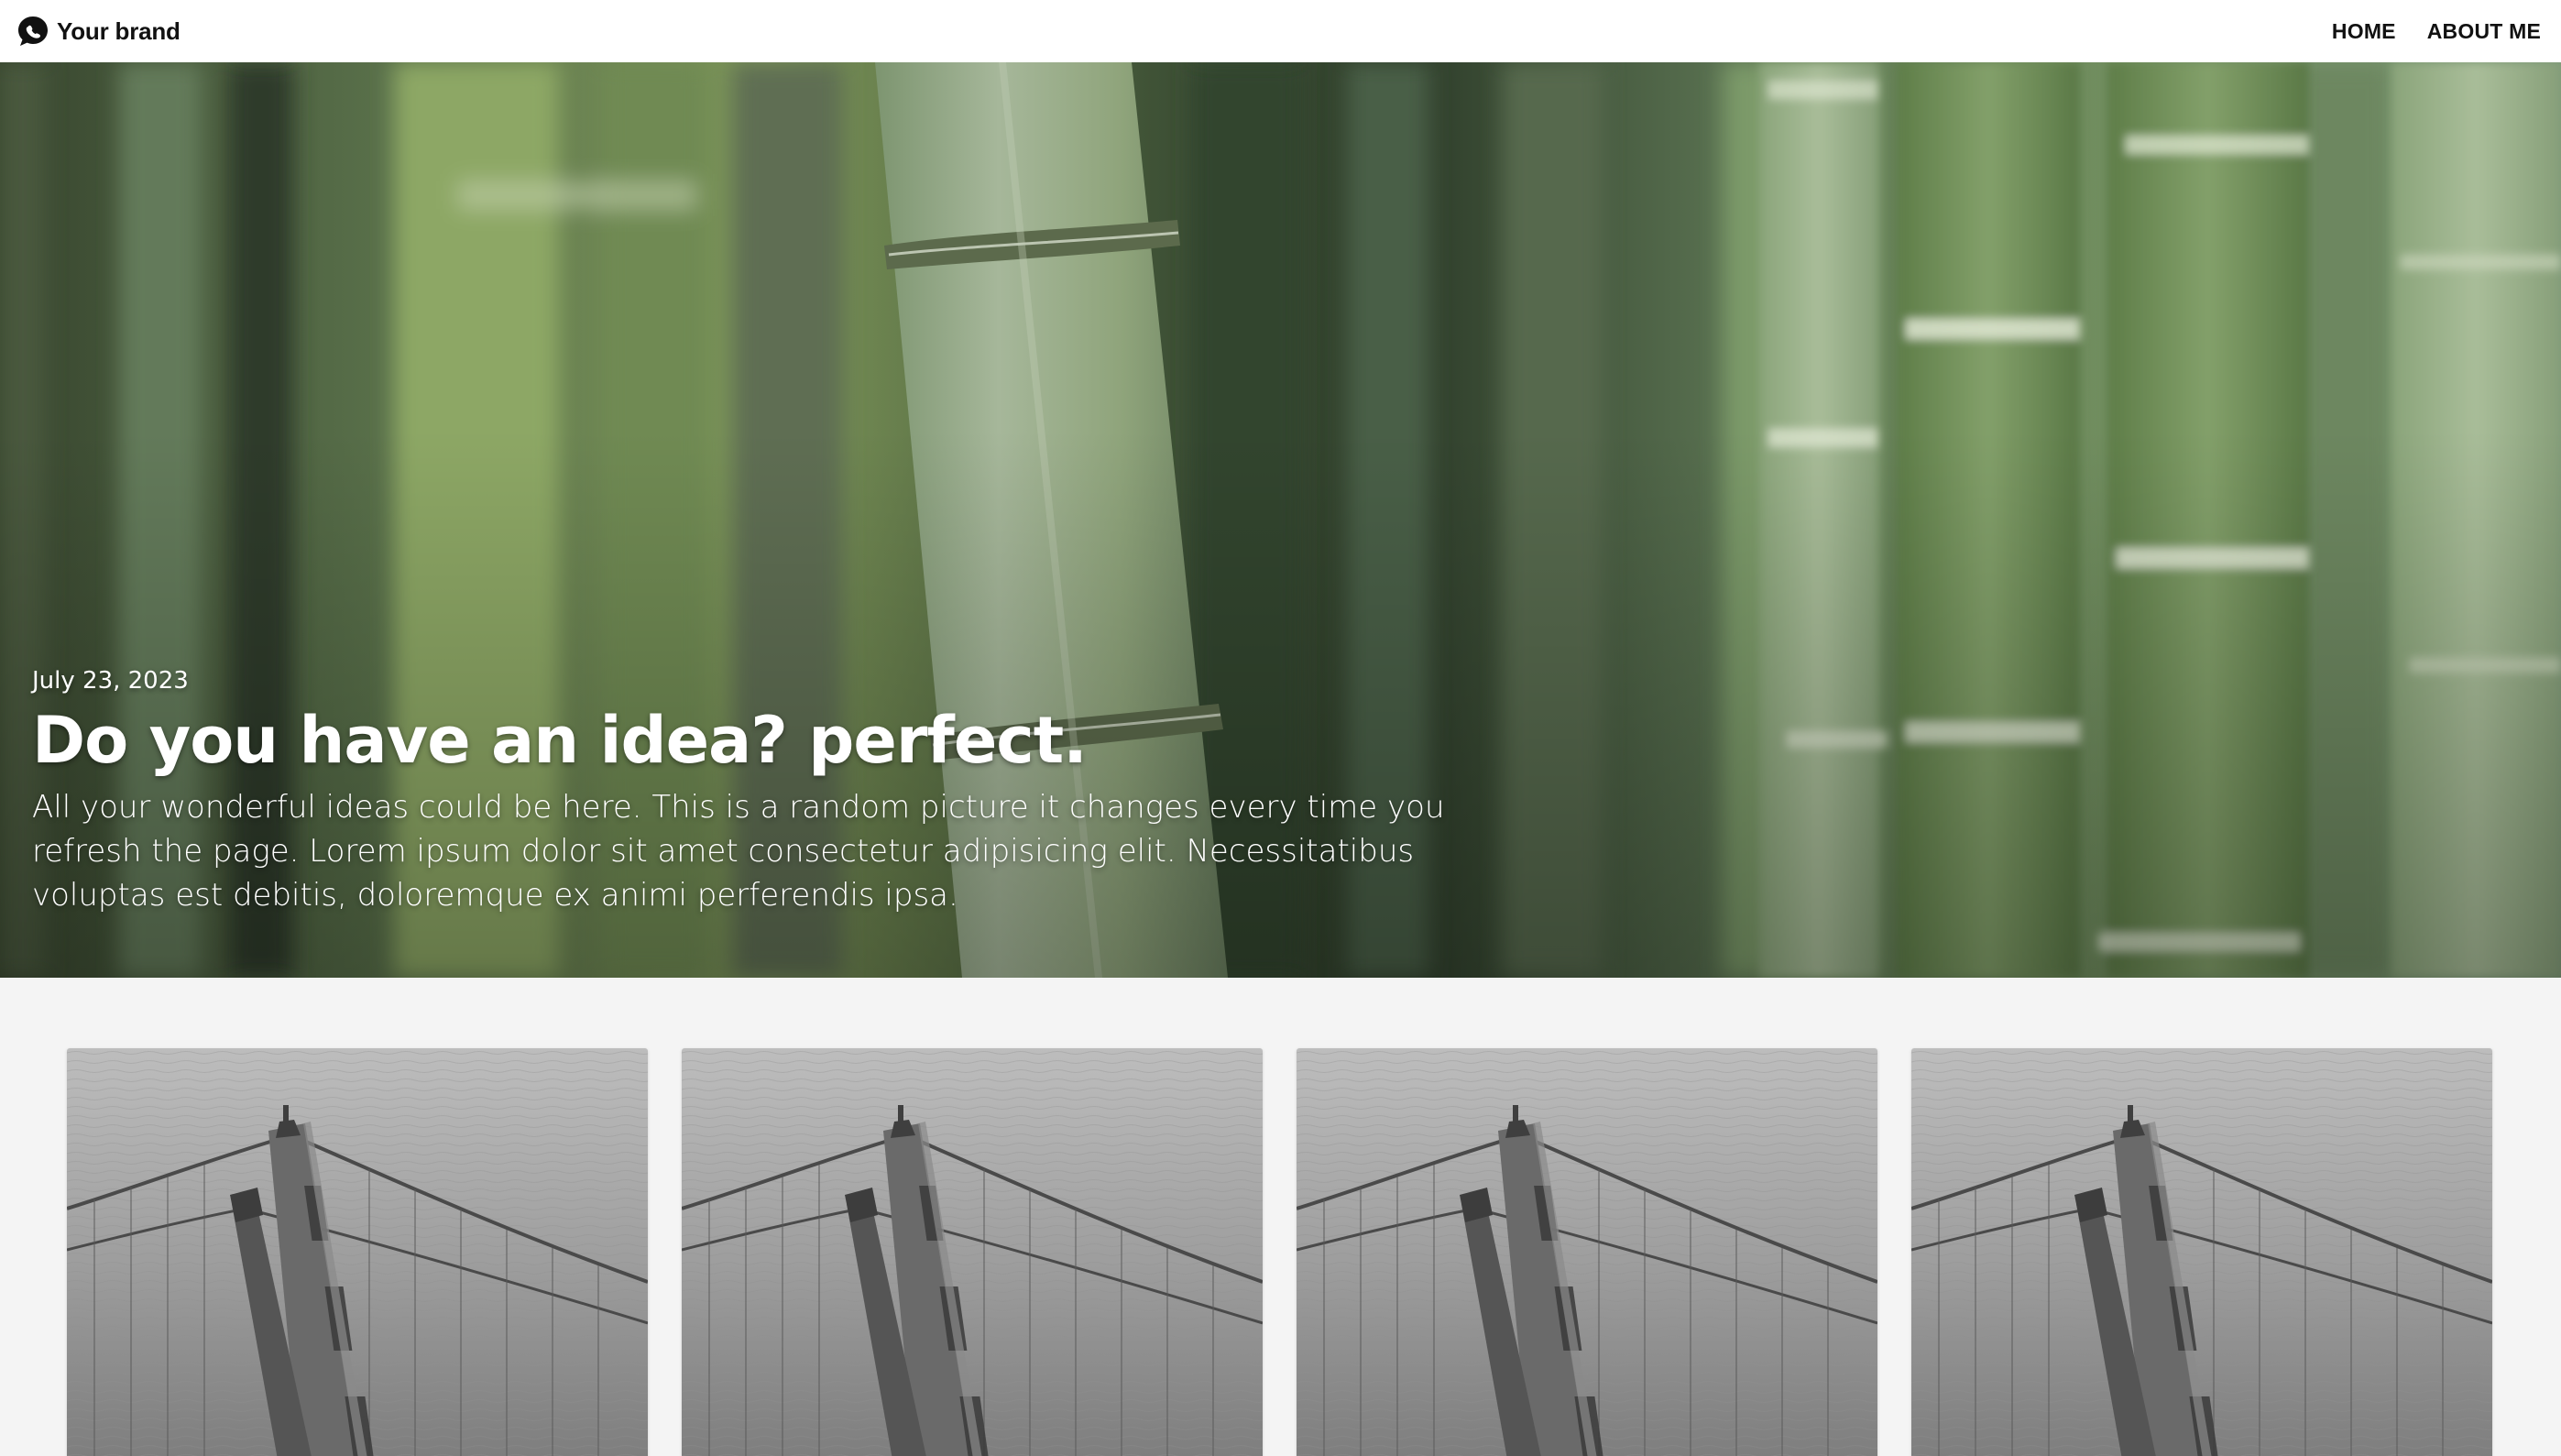 This screenshot has height=1456, width=2561. What do you see at coordinates (2484, 31) in the screenshot?
I see `nav-link-about-me: ABOUT ME` at bounding box center [2484, 31].